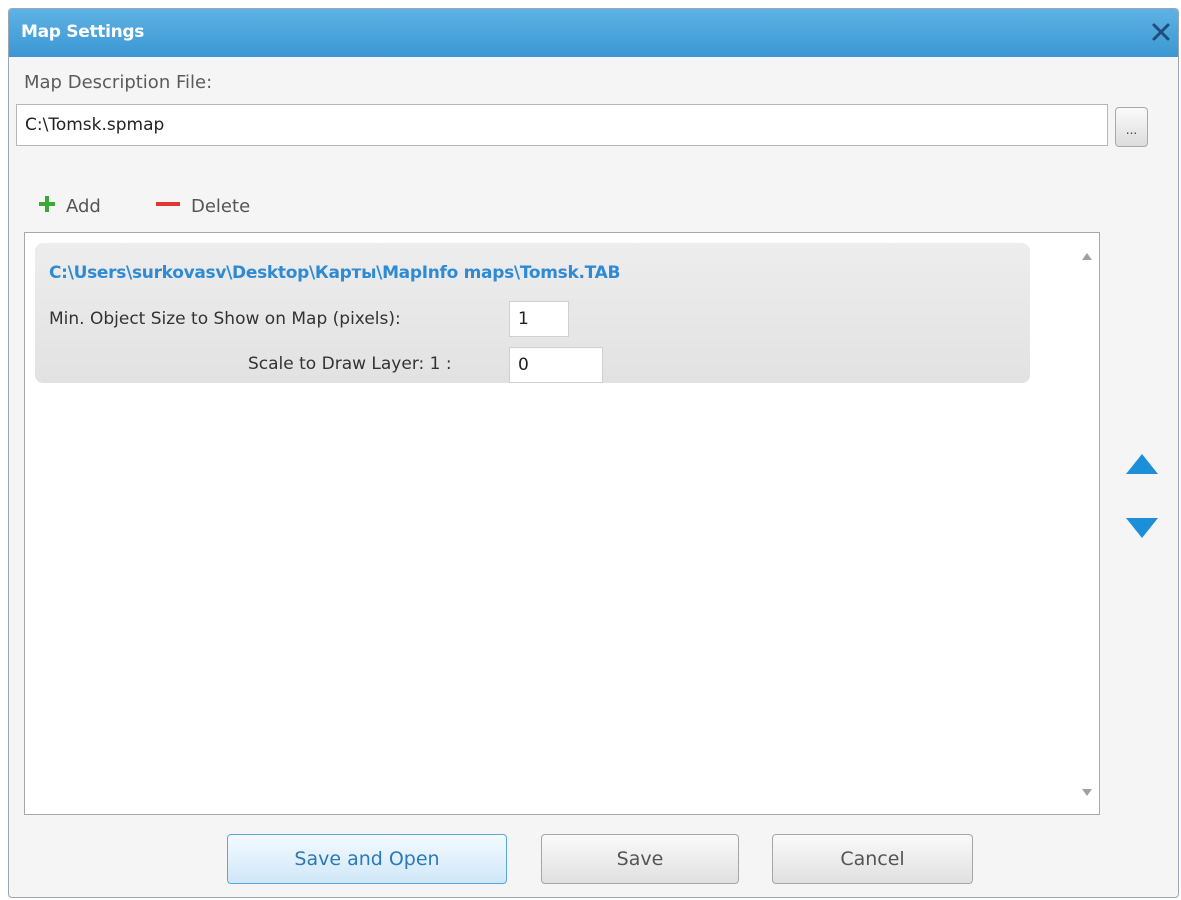  Describe the element at coordinates (221, 206) in the screenshot. I see `delete-label: Delete` at that location.